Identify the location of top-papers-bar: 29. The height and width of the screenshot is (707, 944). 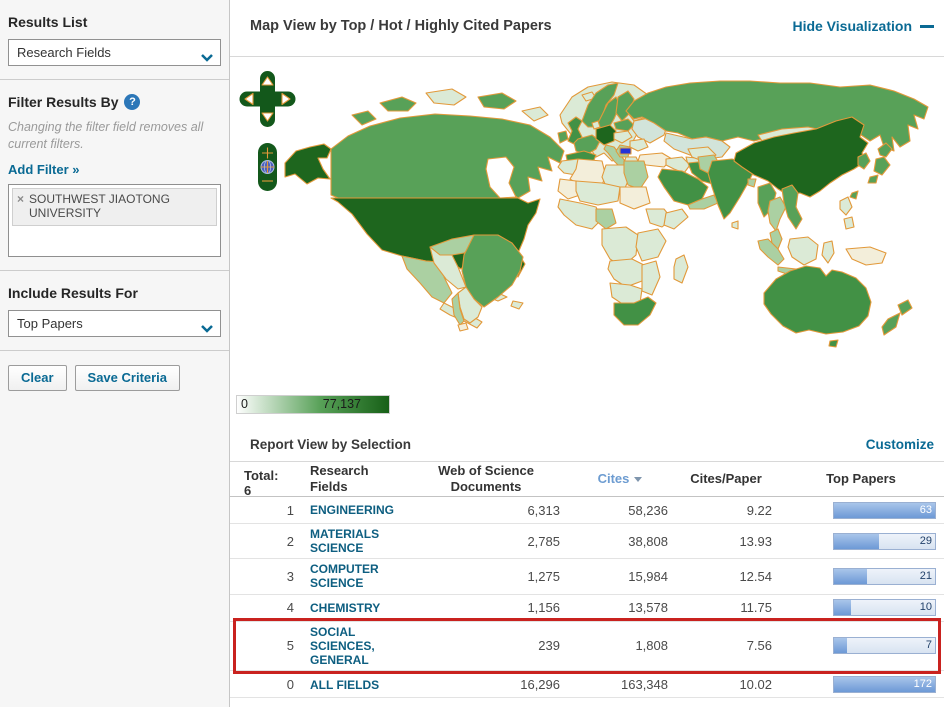
(884, 541).